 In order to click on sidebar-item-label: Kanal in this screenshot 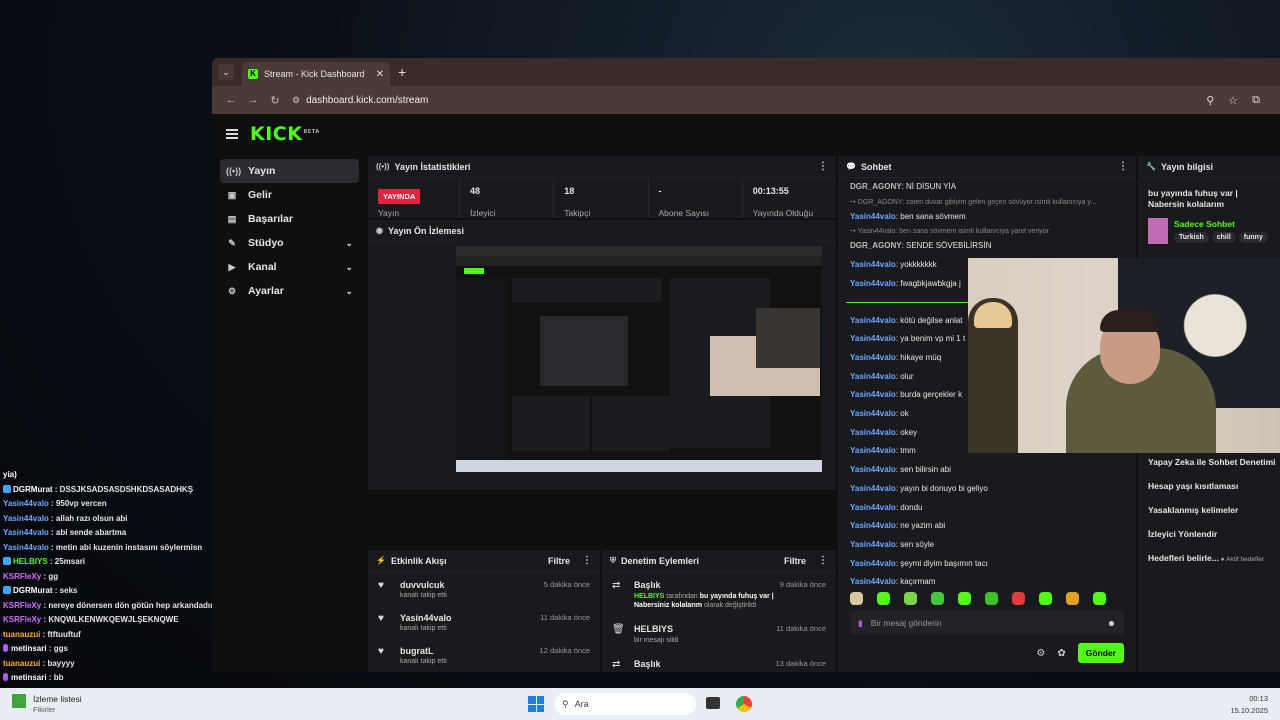, I will do `click(262, 267)`.